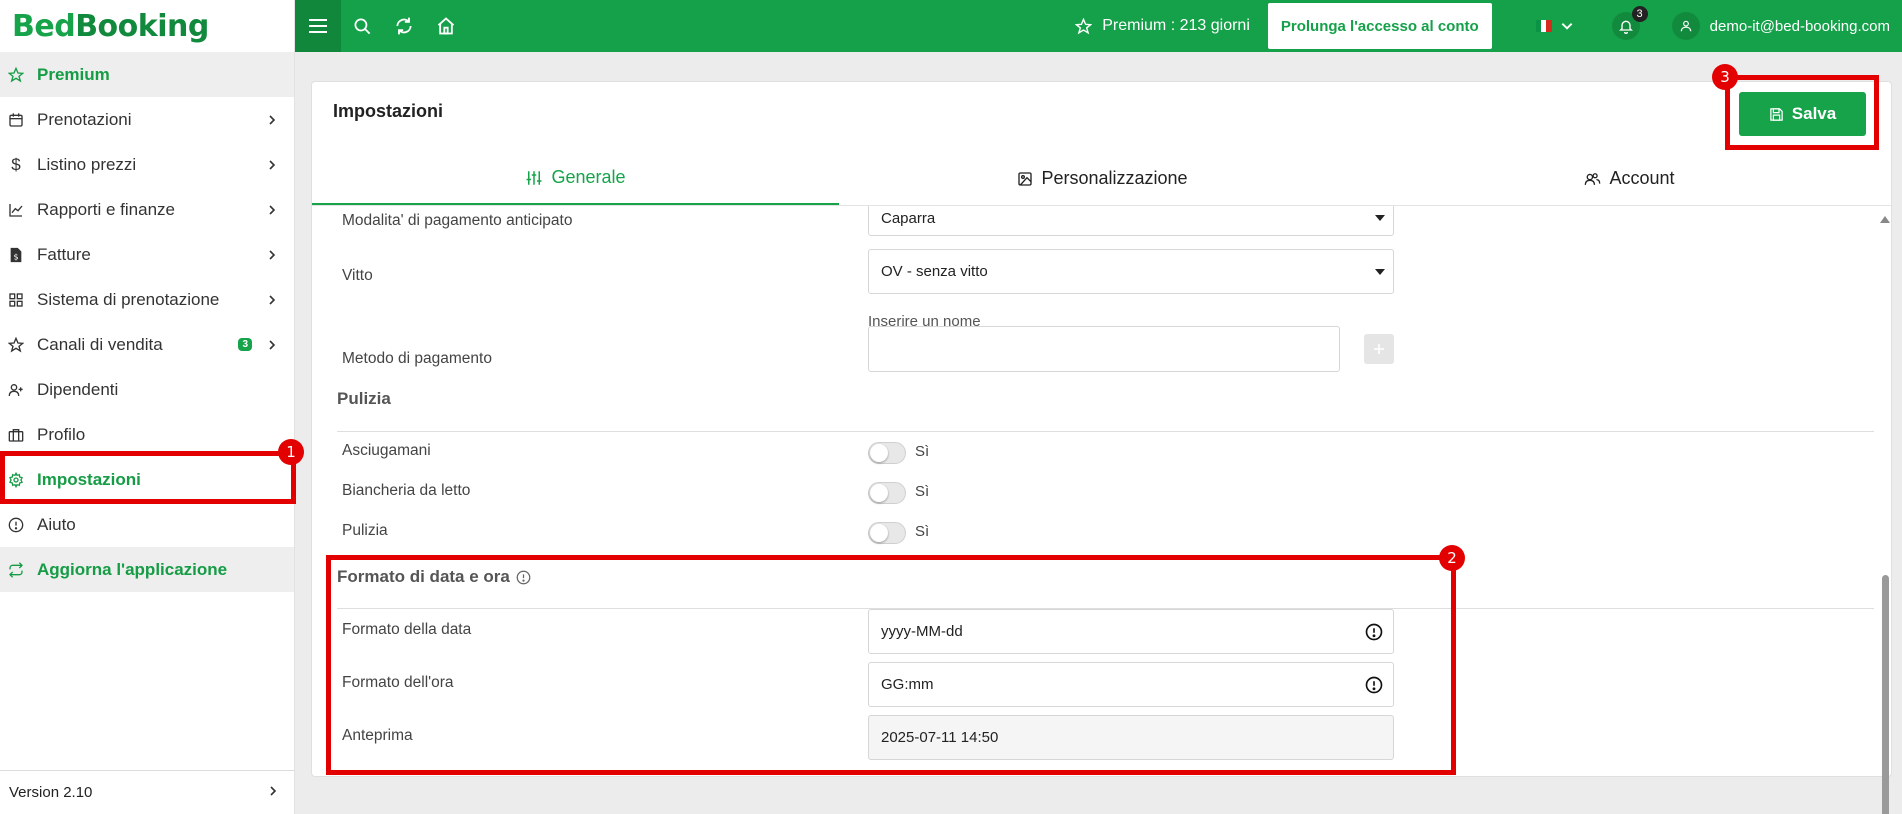 This screenshot has width=1902, height=814. What do you see at coordinates (1642, 178) in the screenshot?
I see `tab-label: Account` at bounding box center [1642, 178].